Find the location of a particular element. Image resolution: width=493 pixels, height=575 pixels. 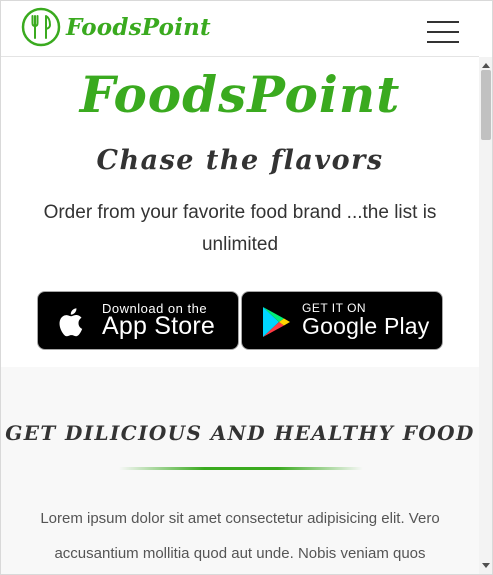

scroll-down-arrow-icon is located at coordinates (486, 565).